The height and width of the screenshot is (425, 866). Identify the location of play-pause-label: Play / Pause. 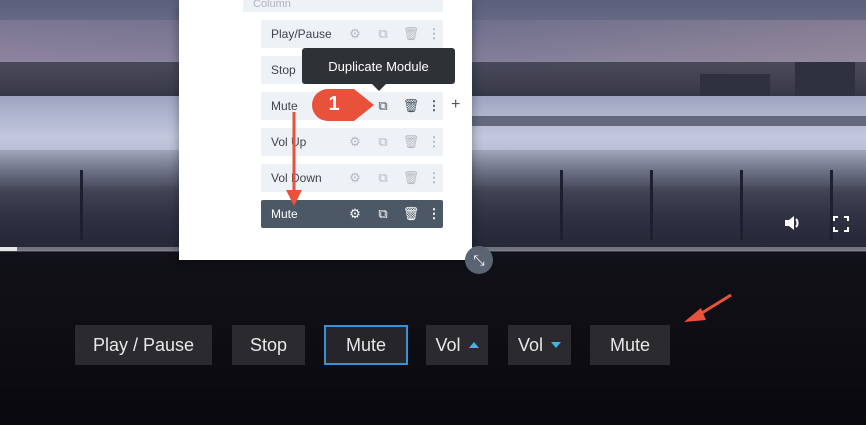
(143, 344).